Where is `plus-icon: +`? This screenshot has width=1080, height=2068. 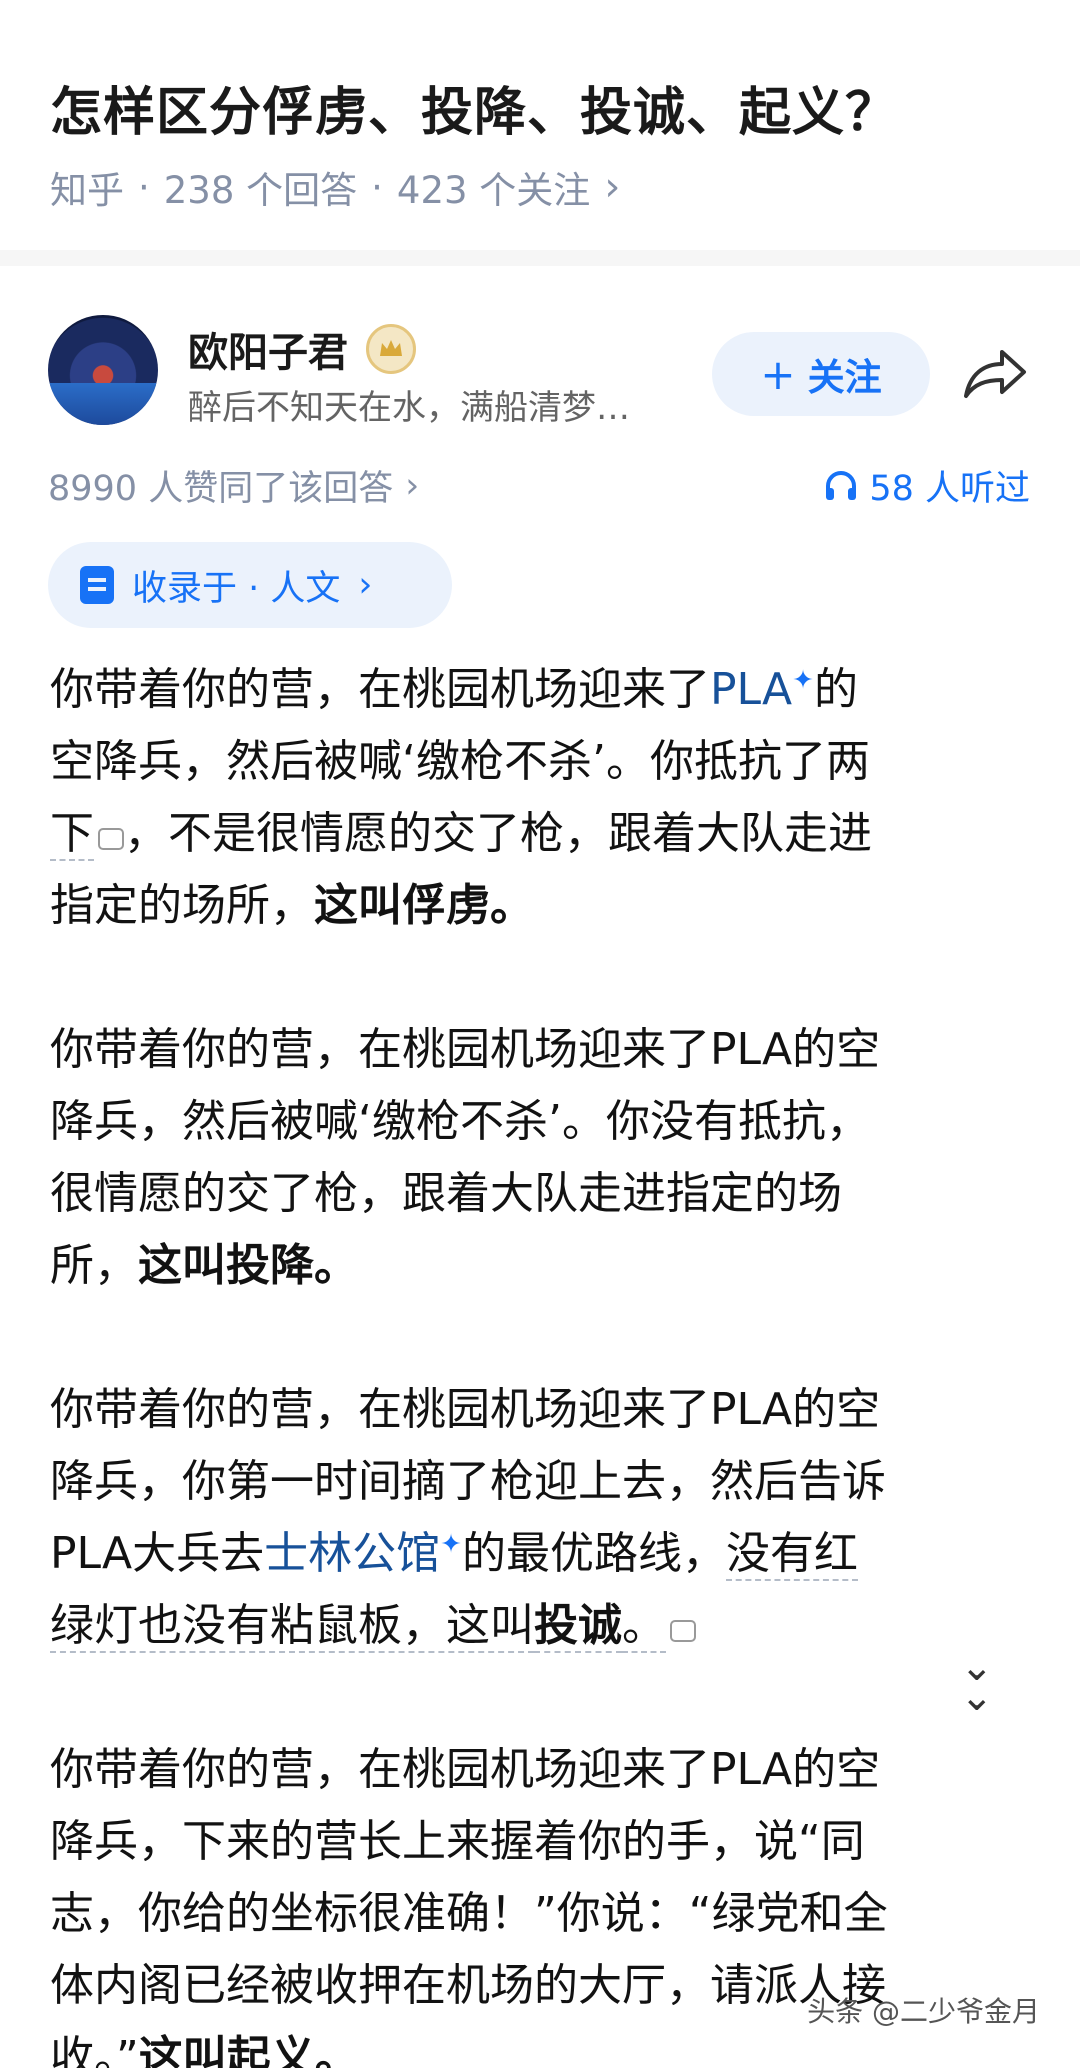 plus-icon: + is located at coordinates (778, 374).